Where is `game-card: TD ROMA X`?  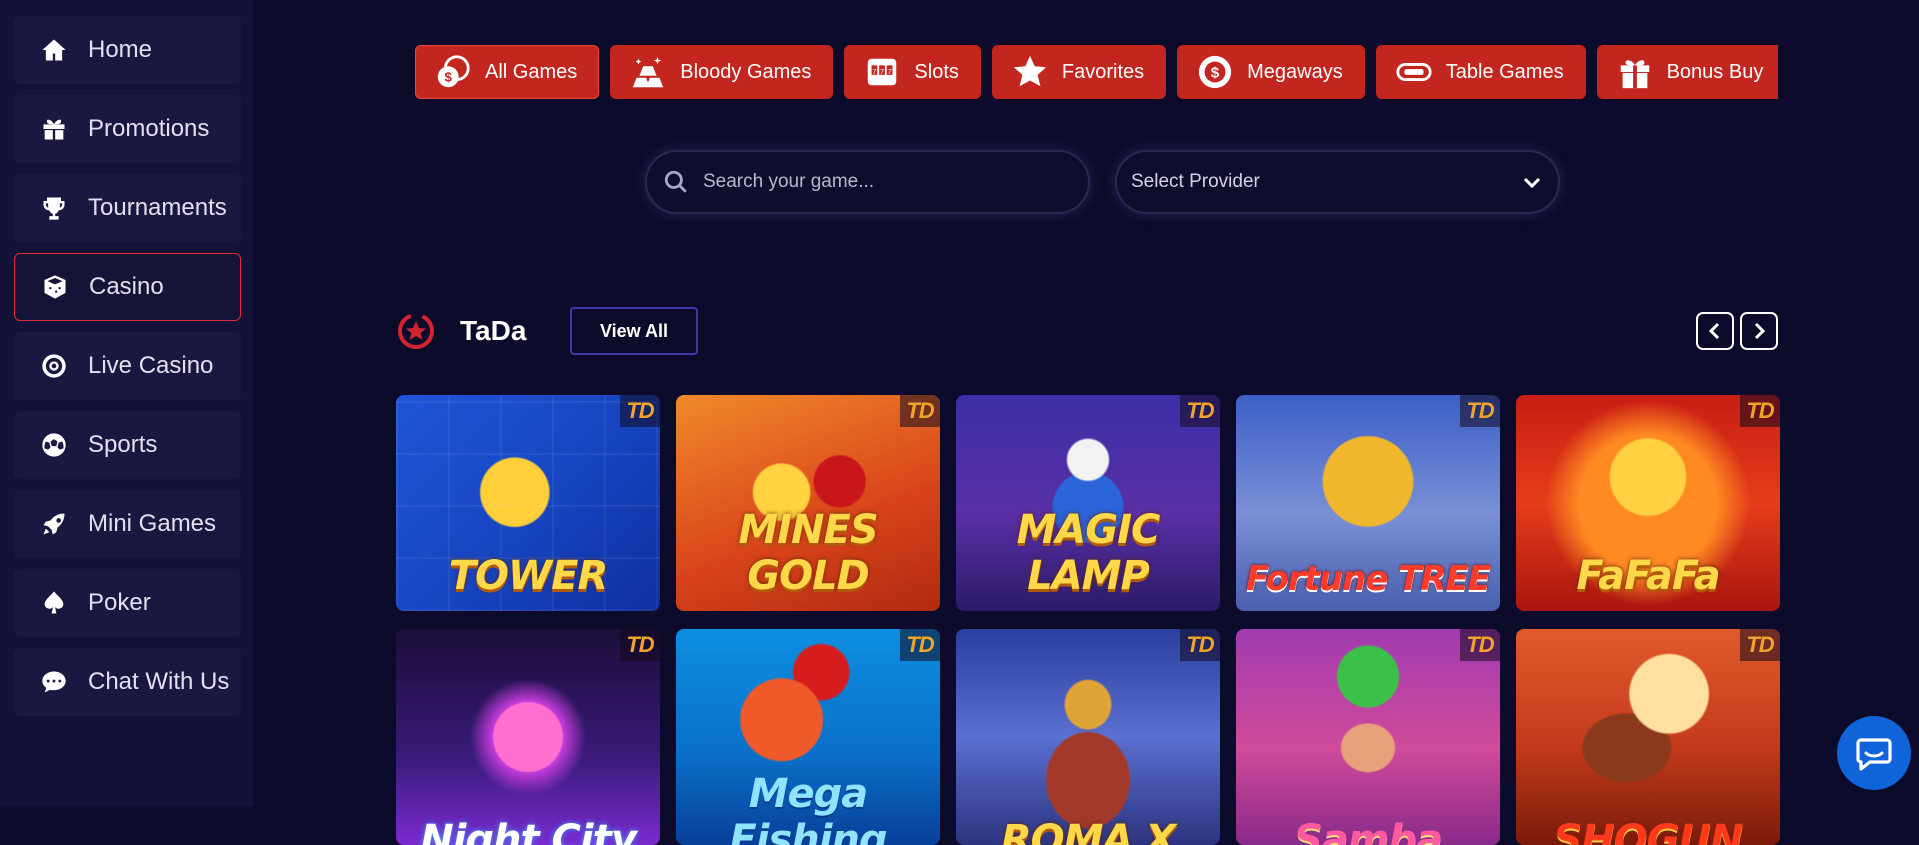 game-card: TD ROMA X is located at coordinates (1088, 737).